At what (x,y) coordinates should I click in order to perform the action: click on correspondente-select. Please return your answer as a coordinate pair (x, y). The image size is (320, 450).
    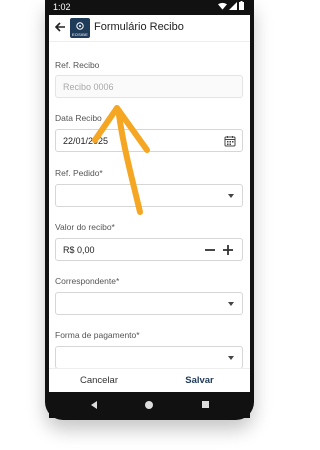
    Looking at the image, I should click on (149, 303).